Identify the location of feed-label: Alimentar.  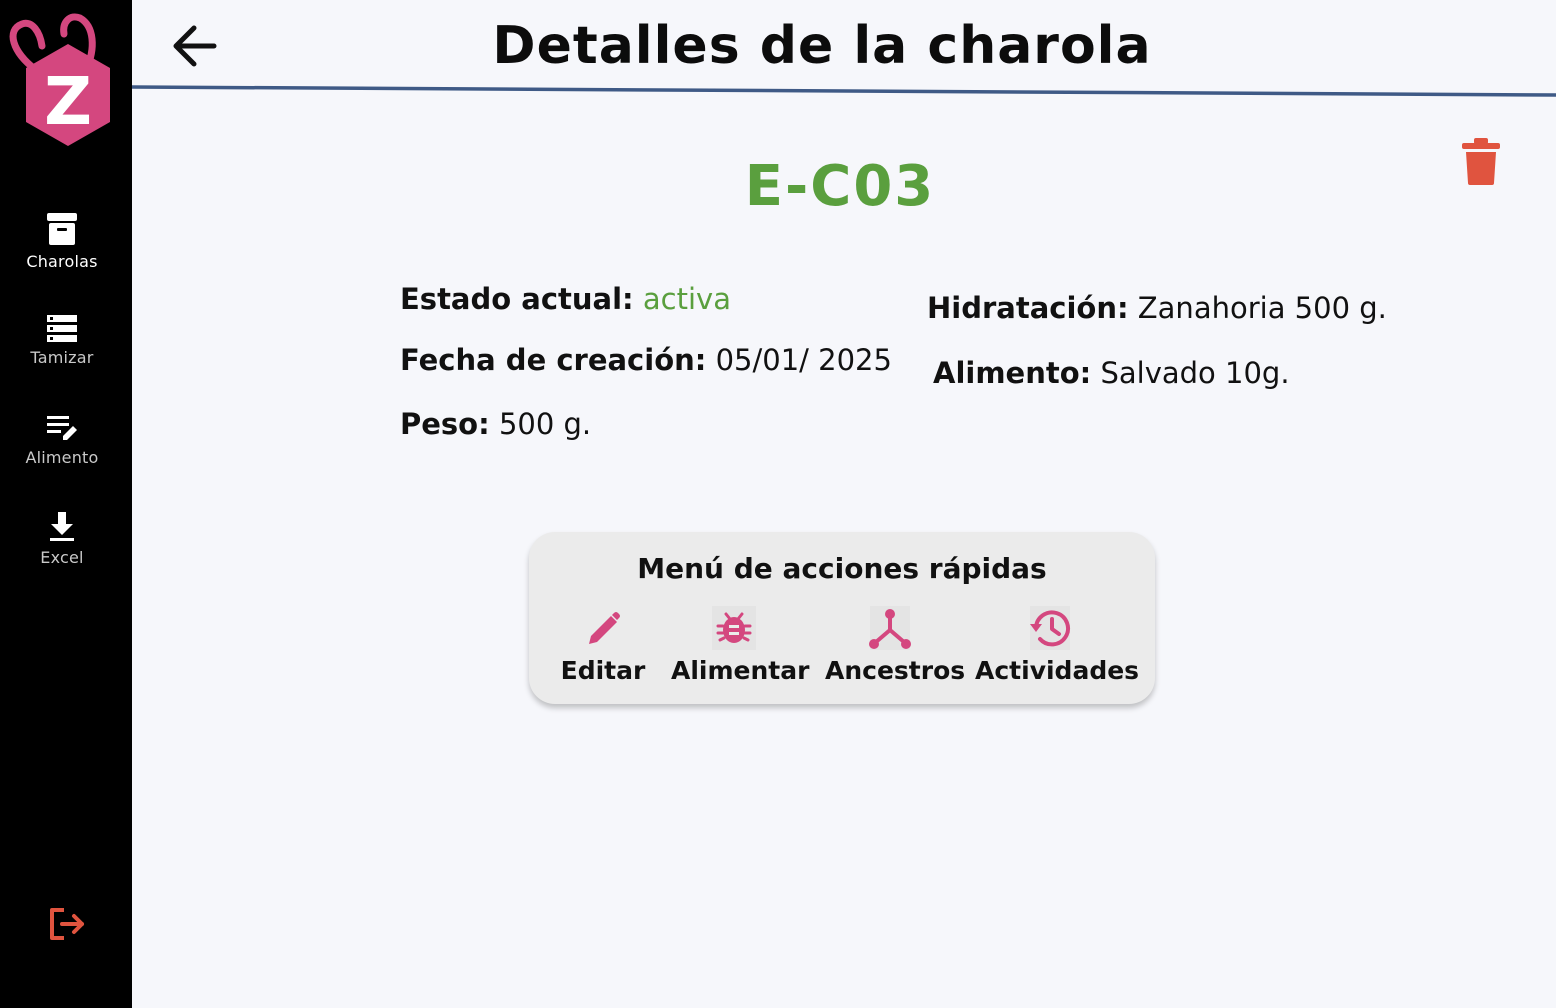
(740, 670).